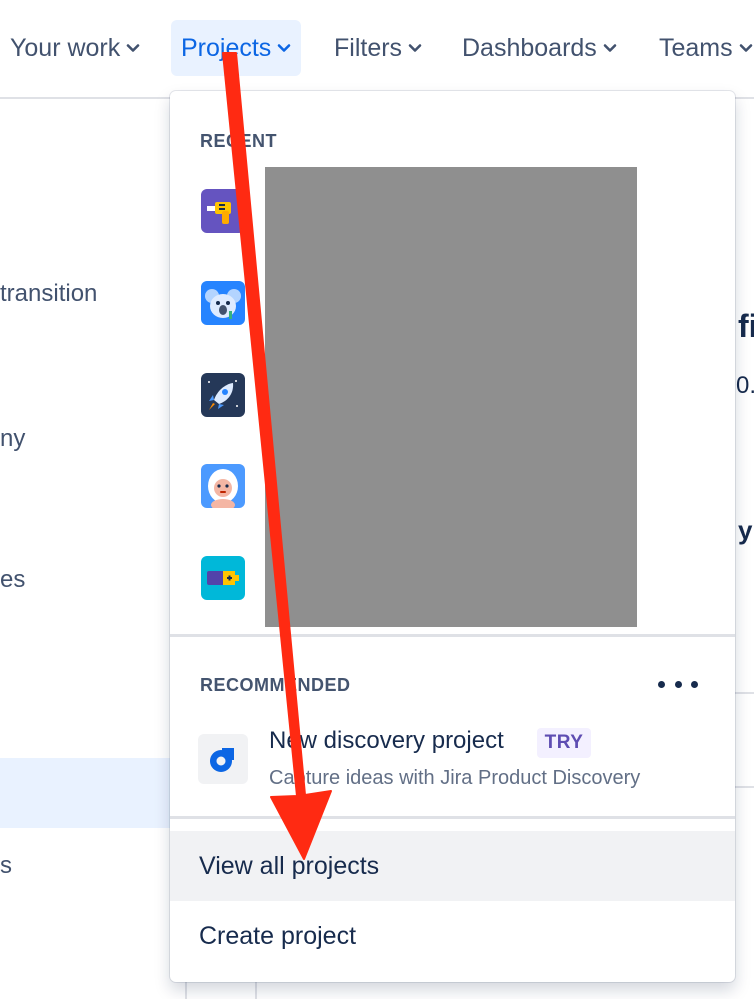 Image resolution: width=754 pixels, height=999 pixels. I want to click on nav-your-work-label: Your work, so click(65, 47).